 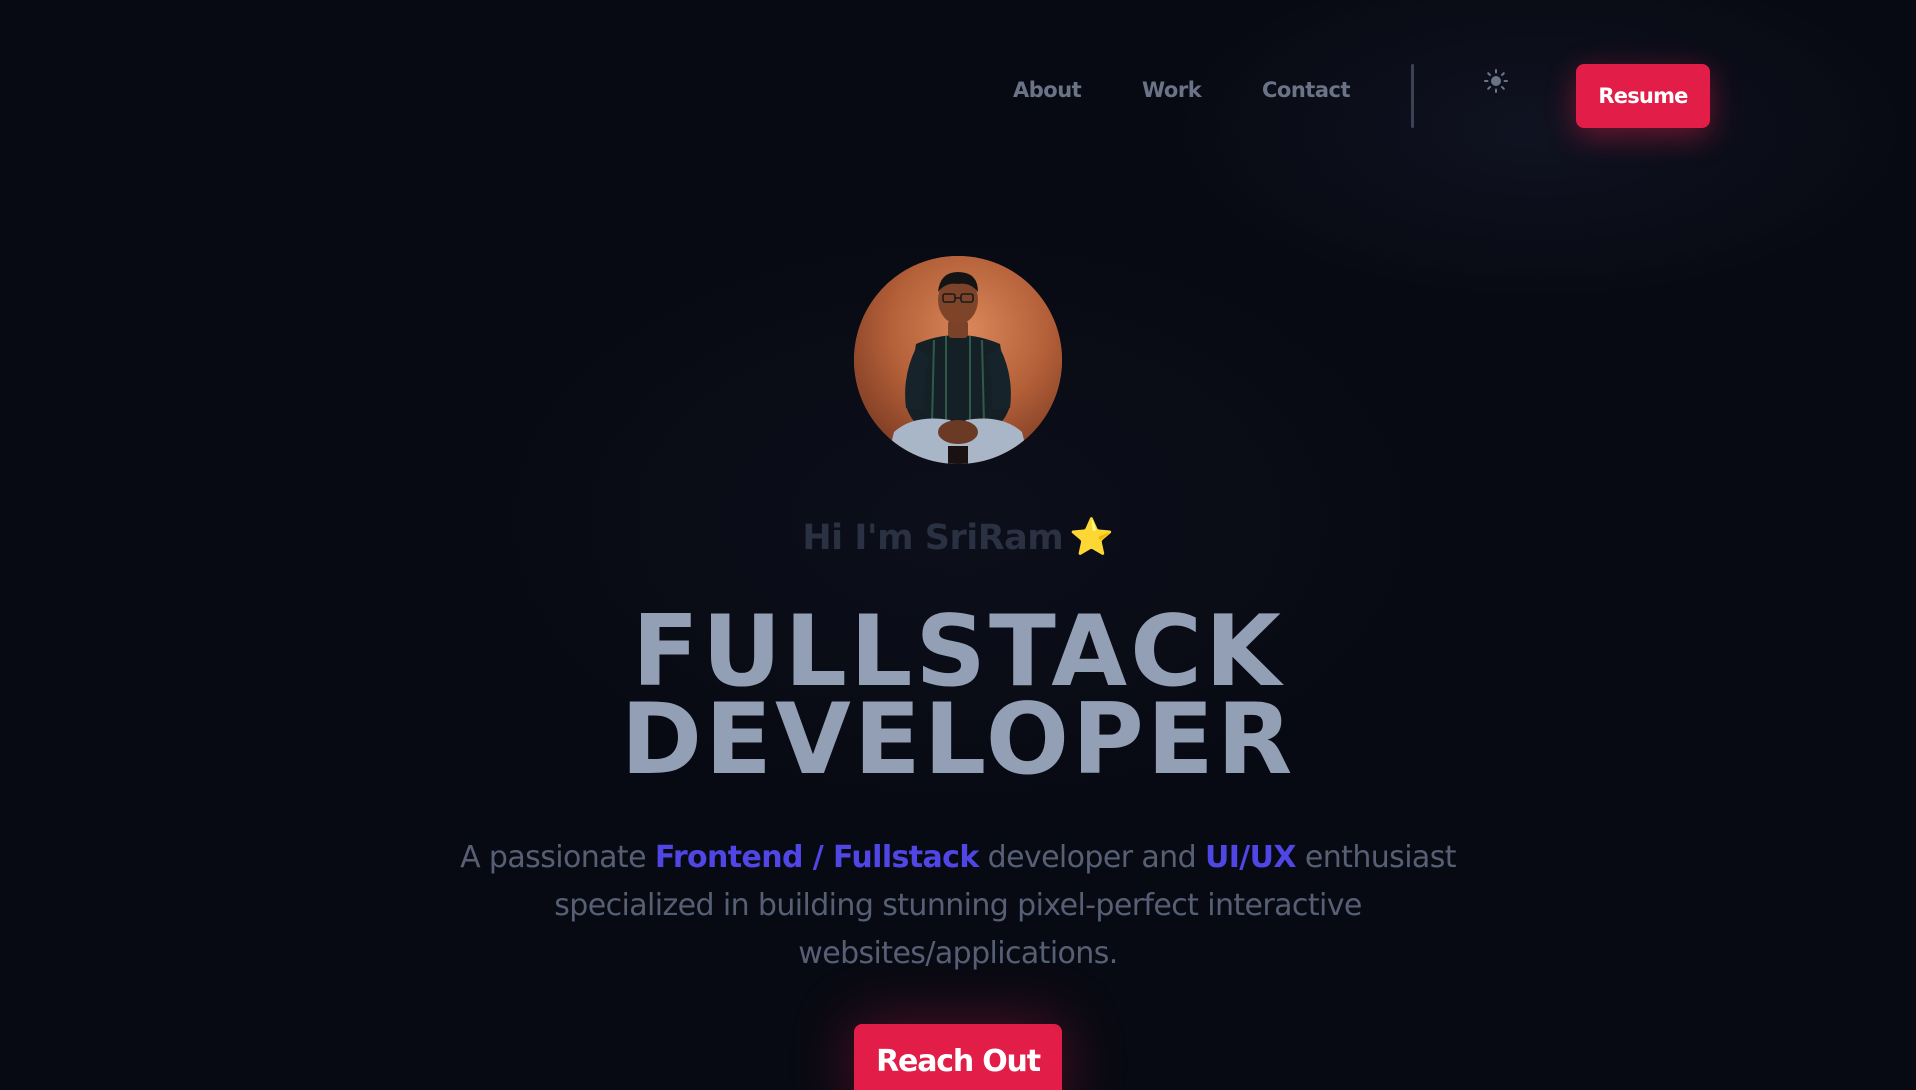 I want to click on avatar, so click(x=958, y=360).